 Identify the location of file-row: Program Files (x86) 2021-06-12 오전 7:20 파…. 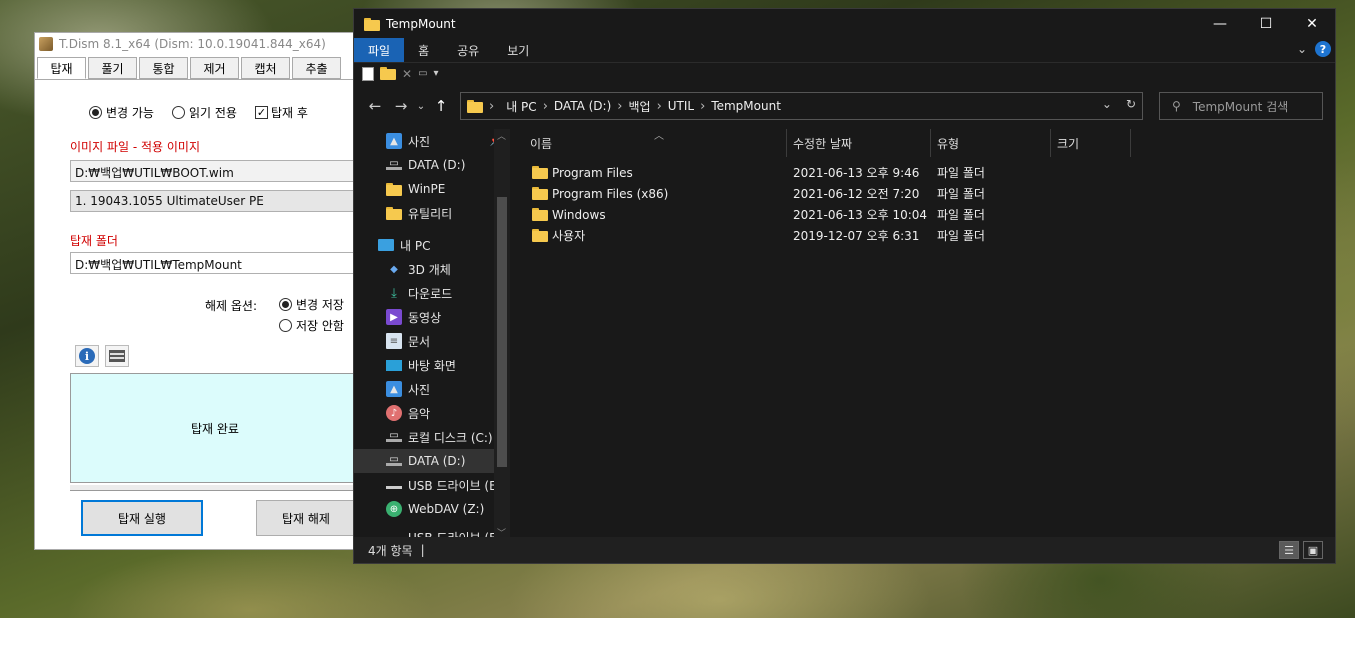
(925, 193).